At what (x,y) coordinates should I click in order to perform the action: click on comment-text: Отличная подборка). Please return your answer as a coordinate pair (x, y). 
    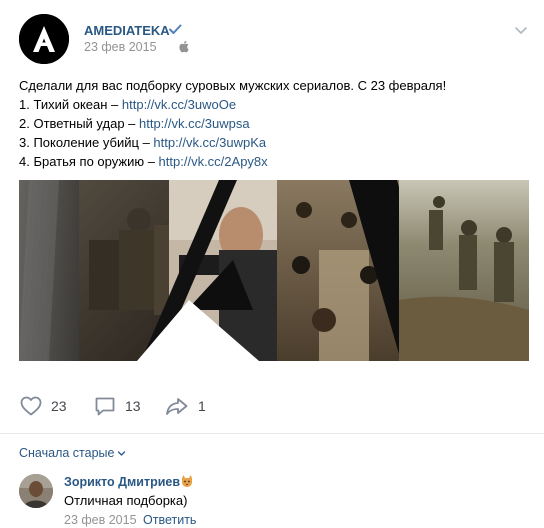
    Looking at the image, I should click on (126, 500).